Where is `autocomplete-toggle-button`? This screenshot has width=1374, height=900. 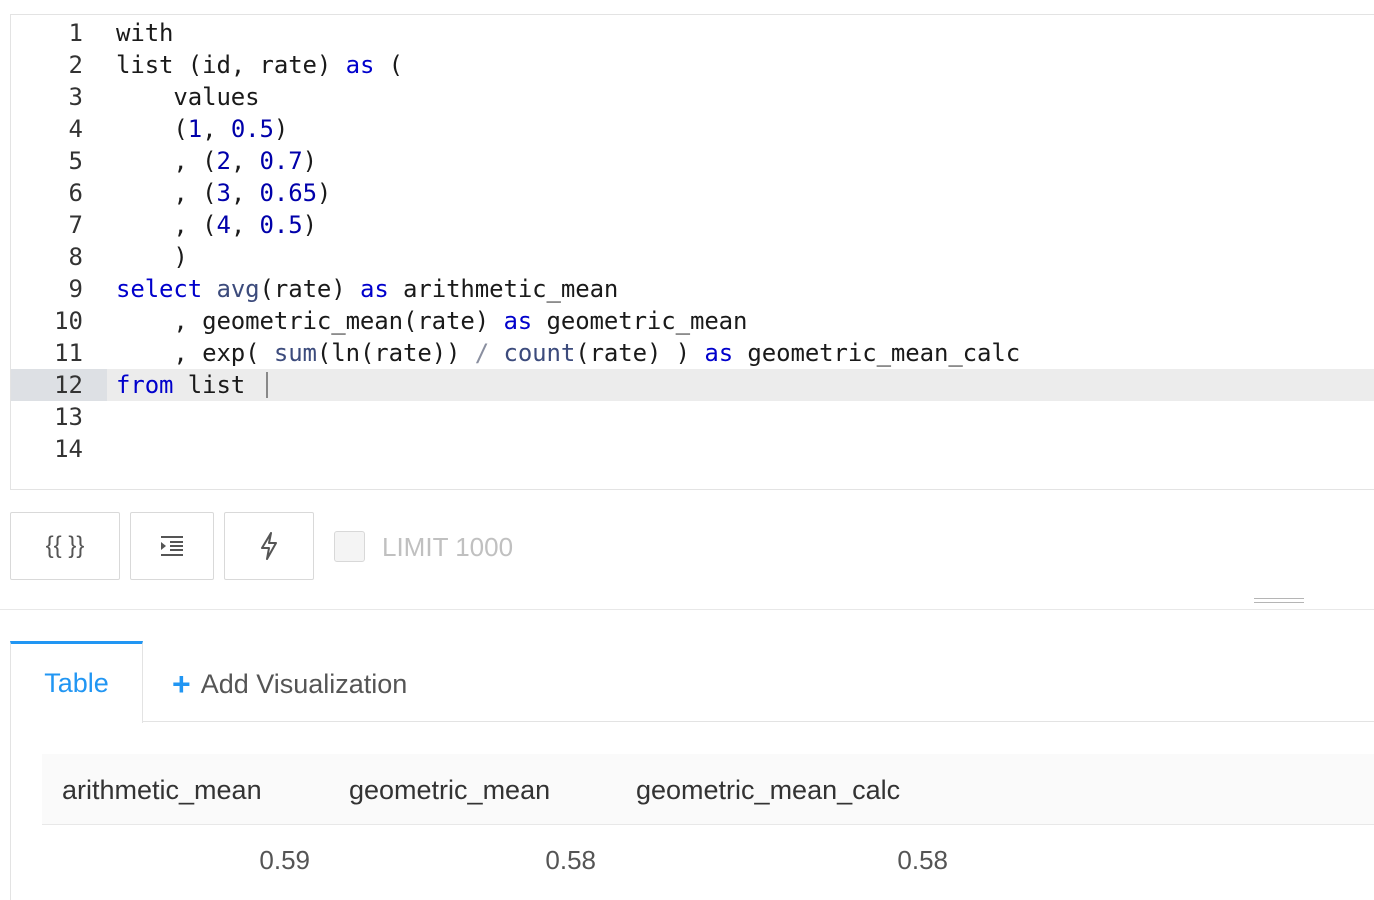
autocomplete-toggle-button is located at coordinates (269, 546).